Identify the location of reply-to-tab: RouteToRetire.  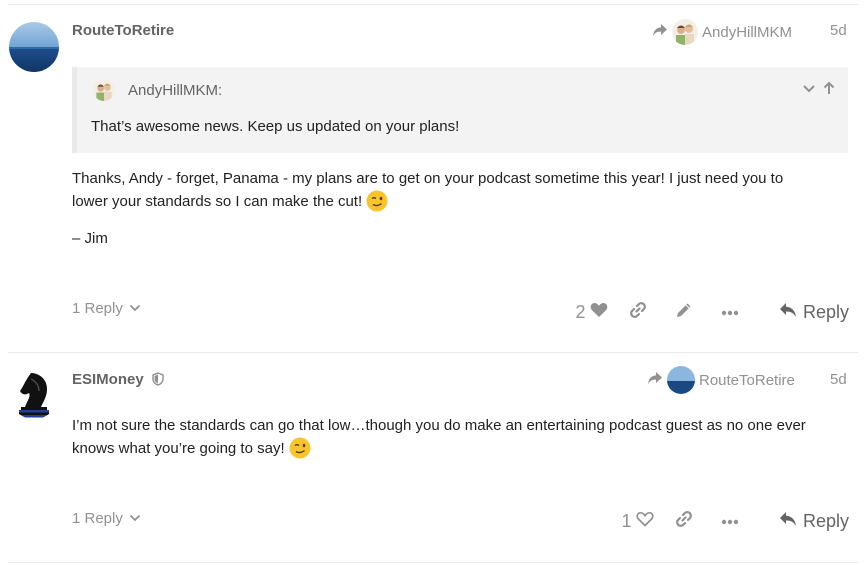
(721, 380).